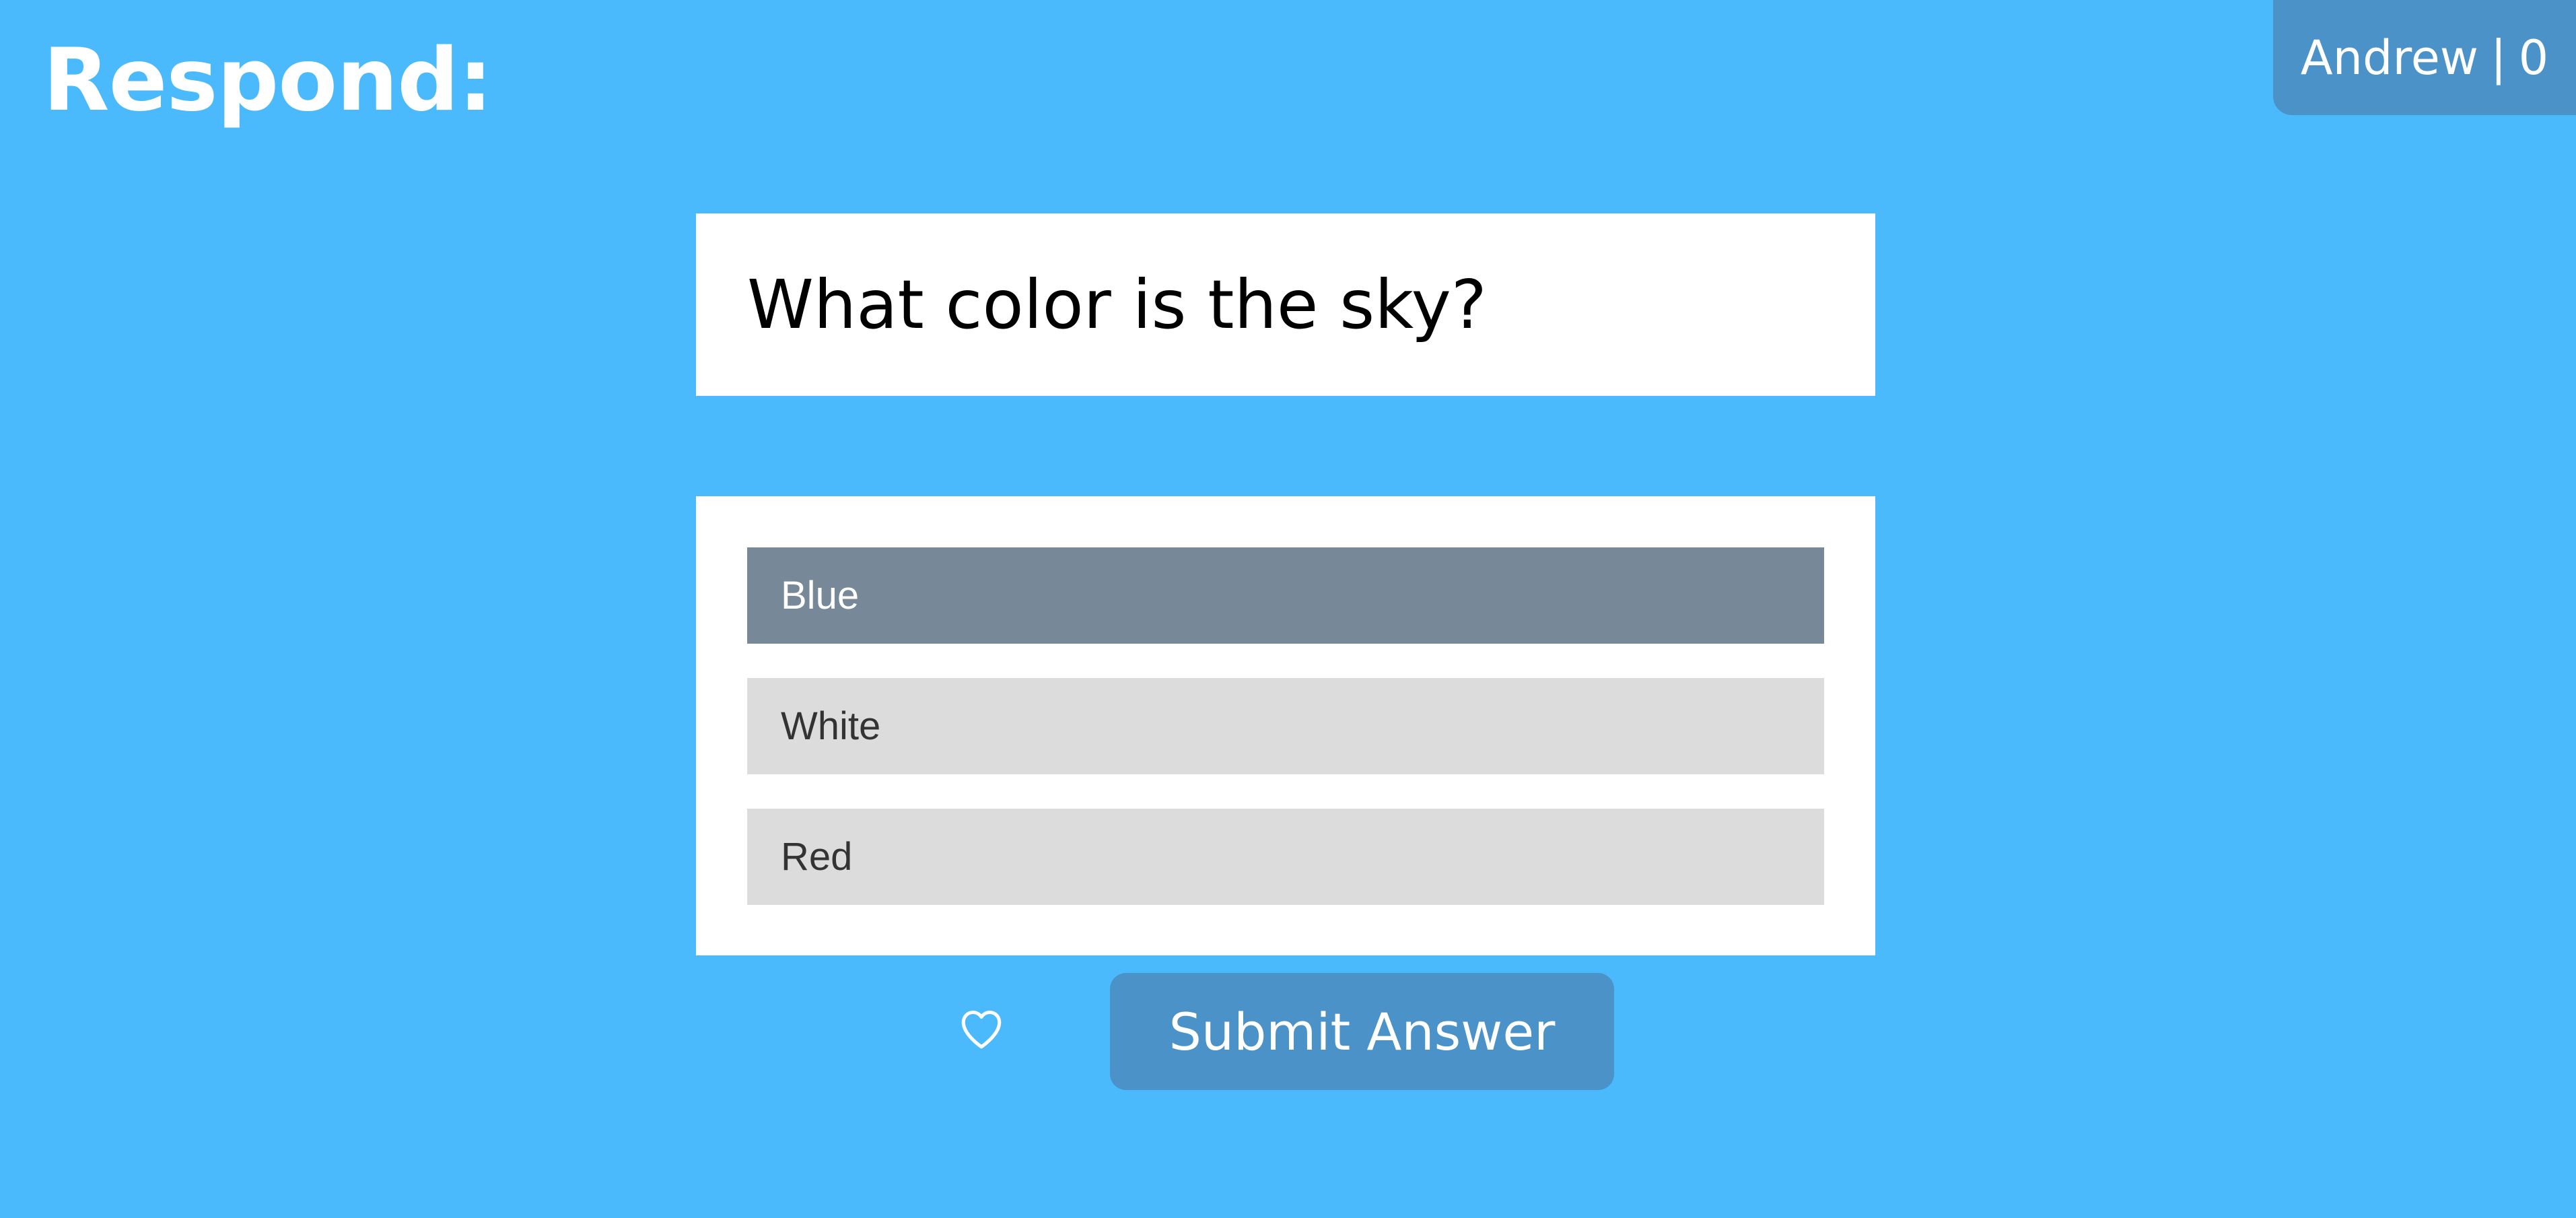  I want to click on answer-option-label: Red, so click(817, 857).